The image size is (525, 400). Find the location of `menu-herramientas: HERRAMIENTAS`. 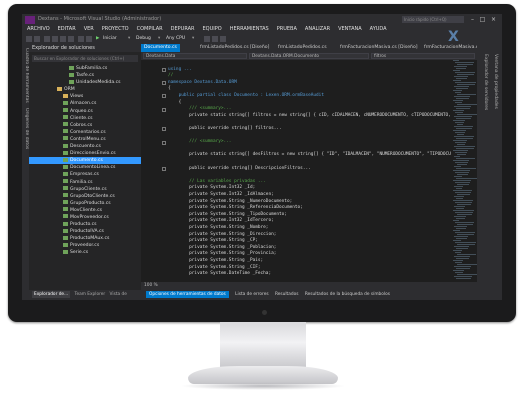

menu-herramientas: HERRAMIENTAS is located at coordinates (249, 29).